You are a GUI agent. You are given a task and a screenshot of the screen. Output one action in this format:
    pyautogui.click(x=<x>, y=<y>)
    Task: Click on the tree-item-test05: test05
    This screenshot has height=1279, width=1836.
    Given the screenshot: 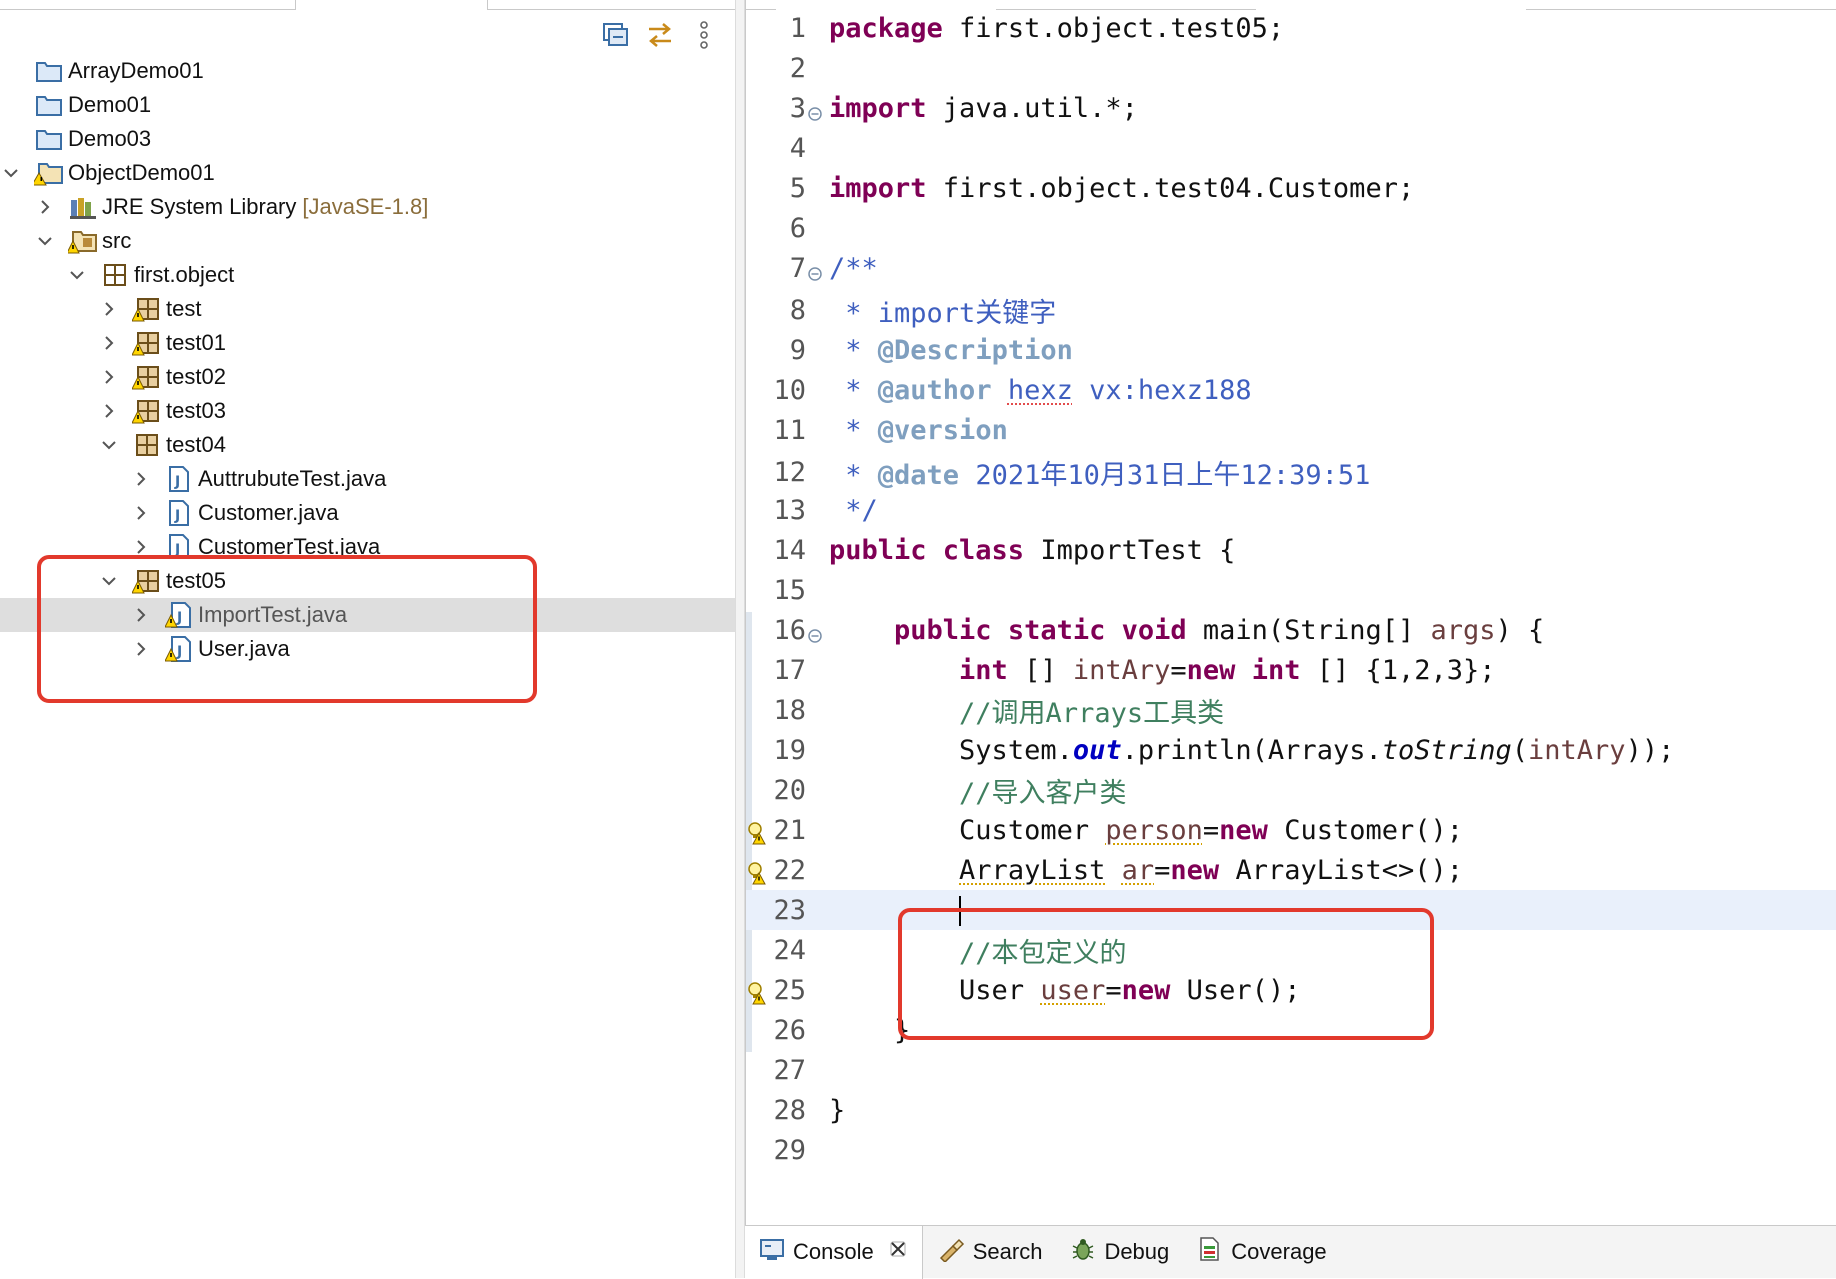 What is the action you would take?
    pyautogui.click(x=367, y=581)
    